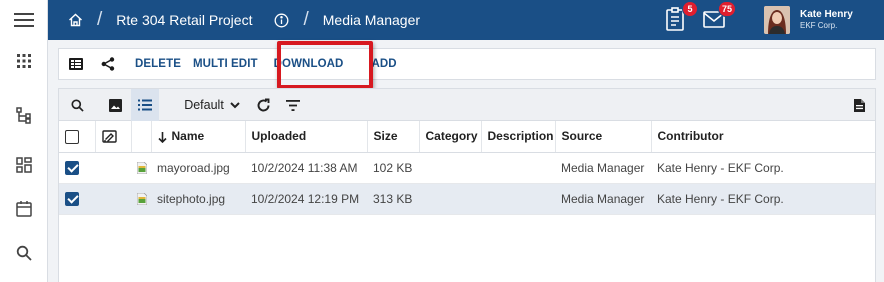 The height and width of the screenshot is (282, 884). What do you see at coordinates (306, 168) in the screenshot?
I see `uploaded-date: 10/2/2024 11:38 AM` at bounding box center [306, 168].